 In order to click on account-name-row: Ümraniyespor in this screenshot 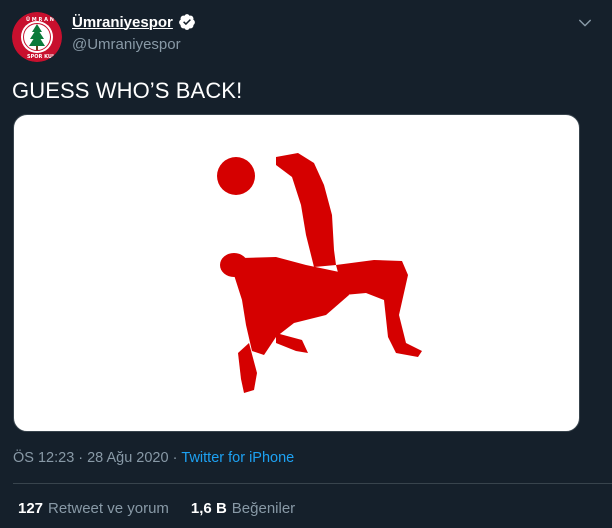, I will do `click(134, 22)`.